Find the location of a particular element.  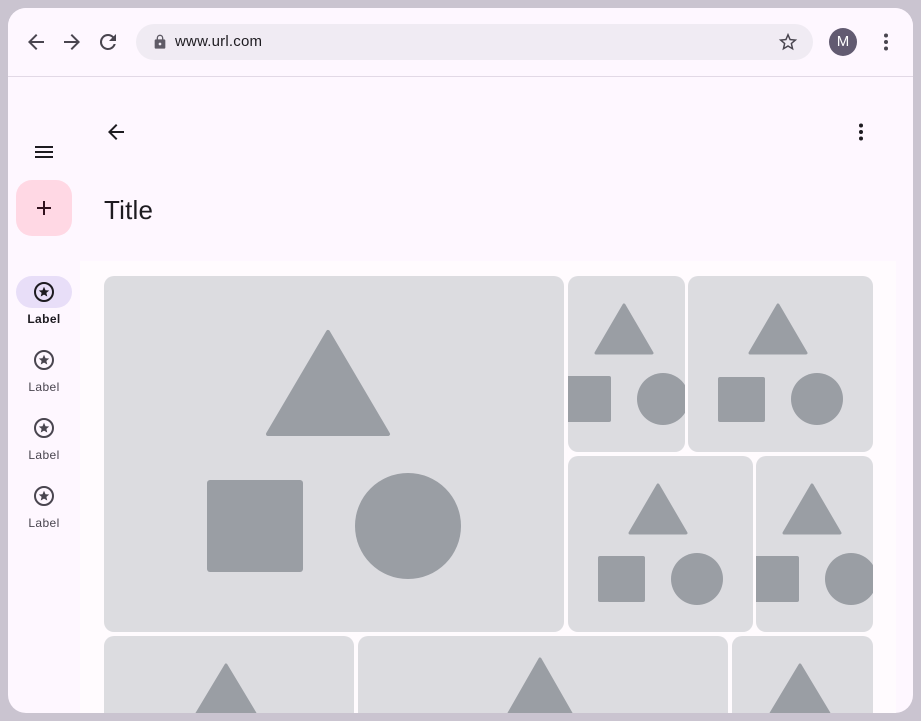

fab-add-button is located at coordinates (44, 208).